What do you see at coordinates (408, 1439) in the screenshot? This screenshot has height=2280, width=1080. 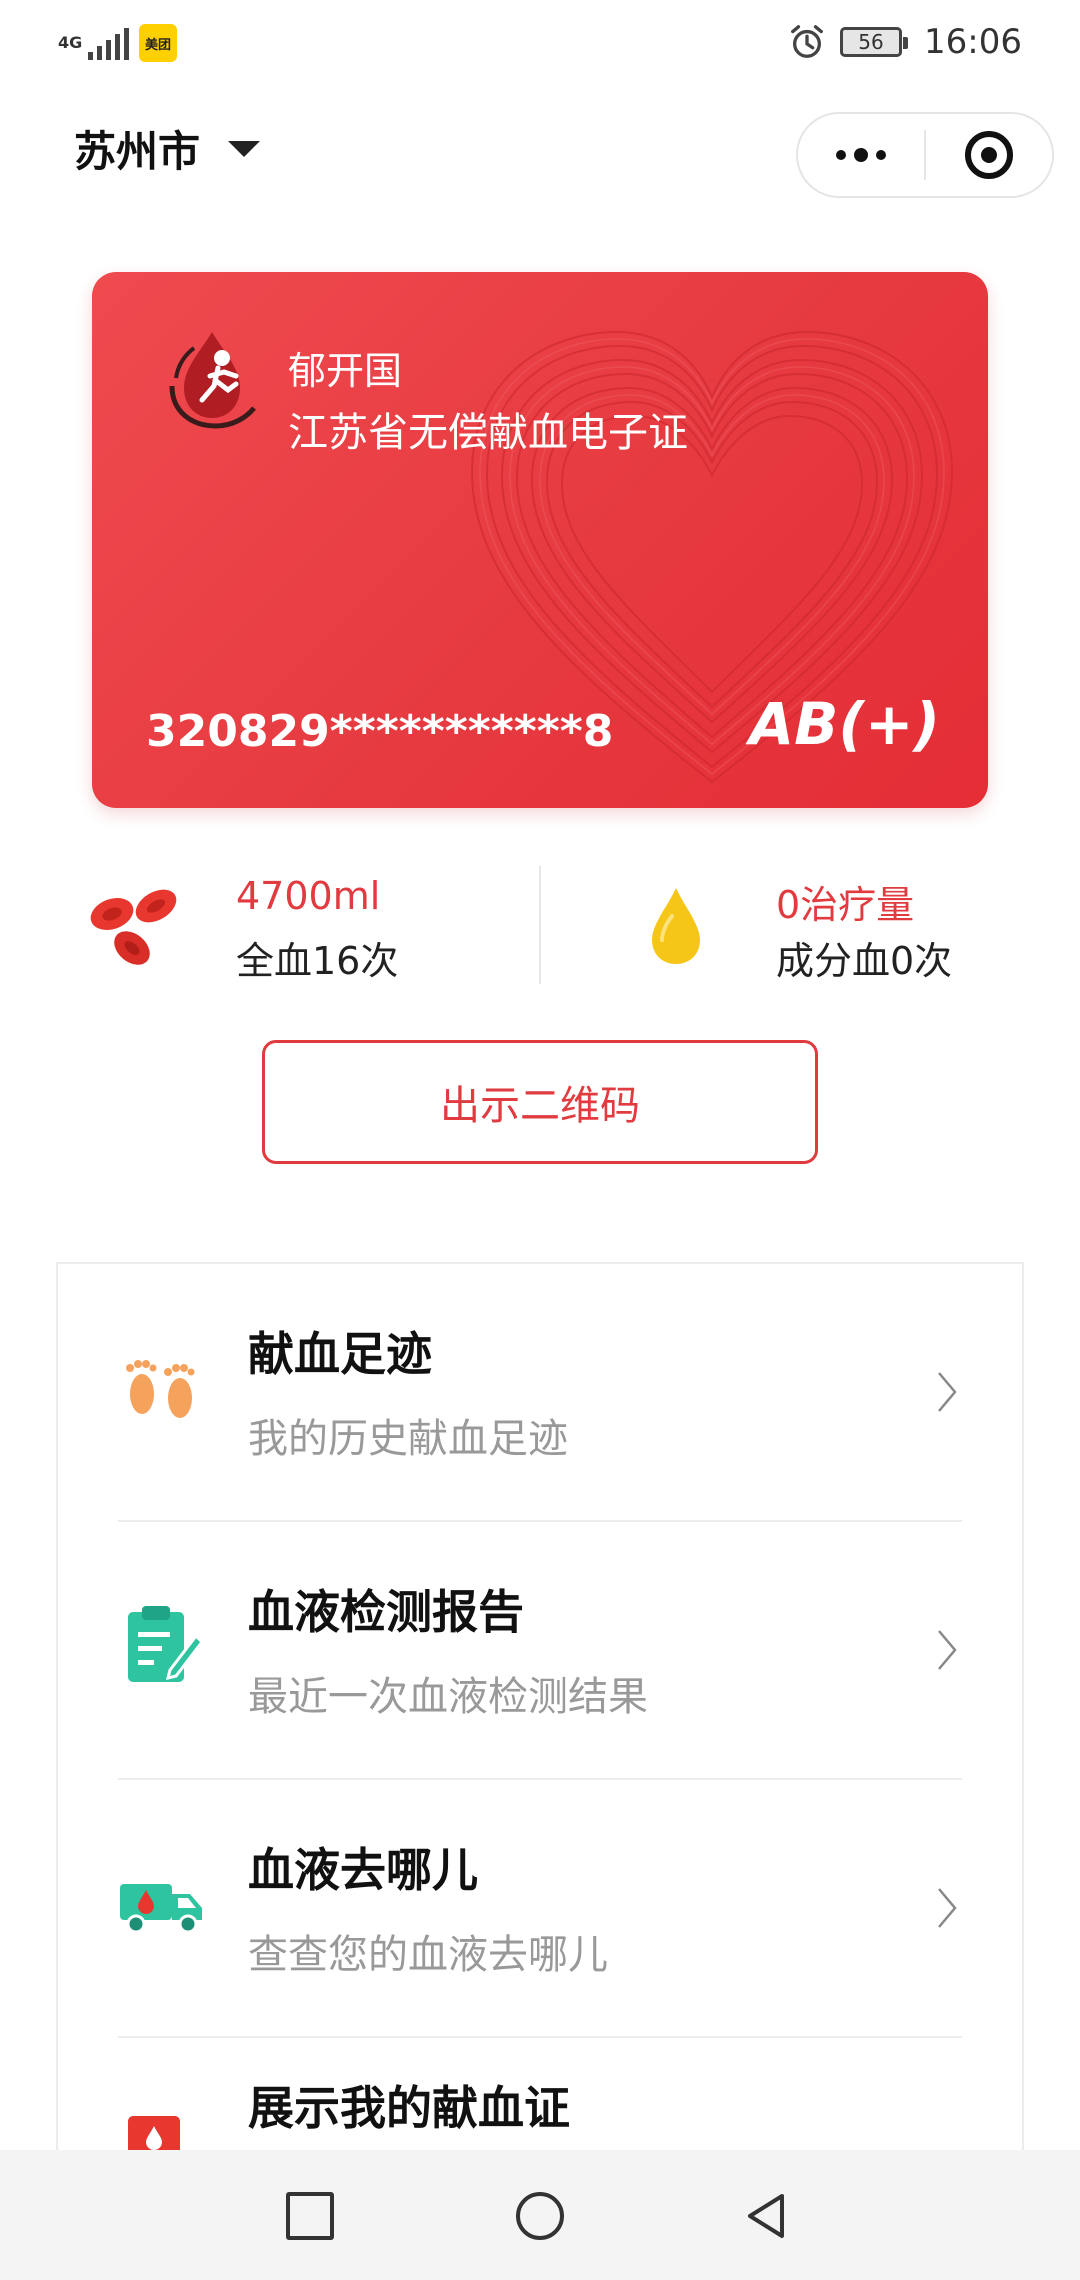 I see `menu-item-subtitle: 我的历史献血足迹` at bounding box center [408, 1439].